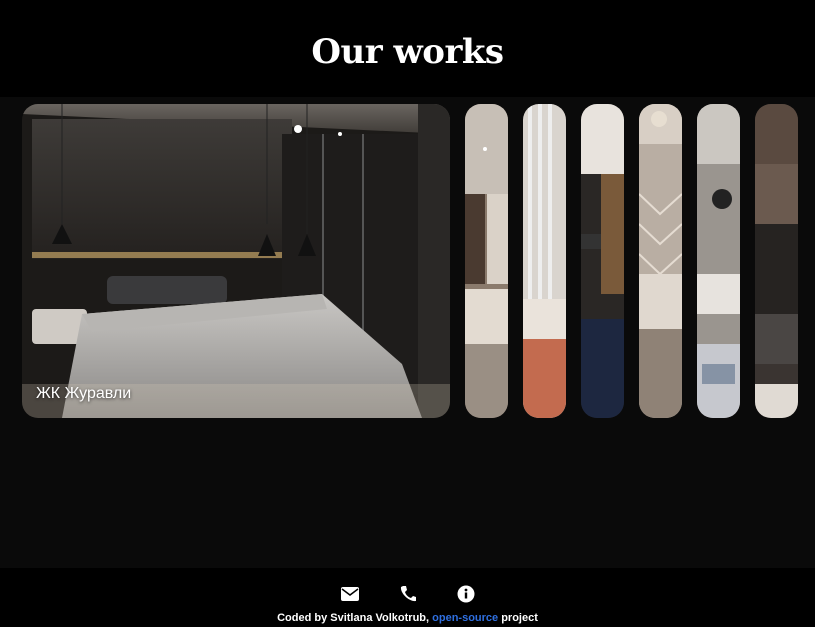 The height and width of the screenshot is (627, 815). Describe the element at coordinates (84, 393) in the screenshot. I see `panel-title: ЖК Журавли` at that location.